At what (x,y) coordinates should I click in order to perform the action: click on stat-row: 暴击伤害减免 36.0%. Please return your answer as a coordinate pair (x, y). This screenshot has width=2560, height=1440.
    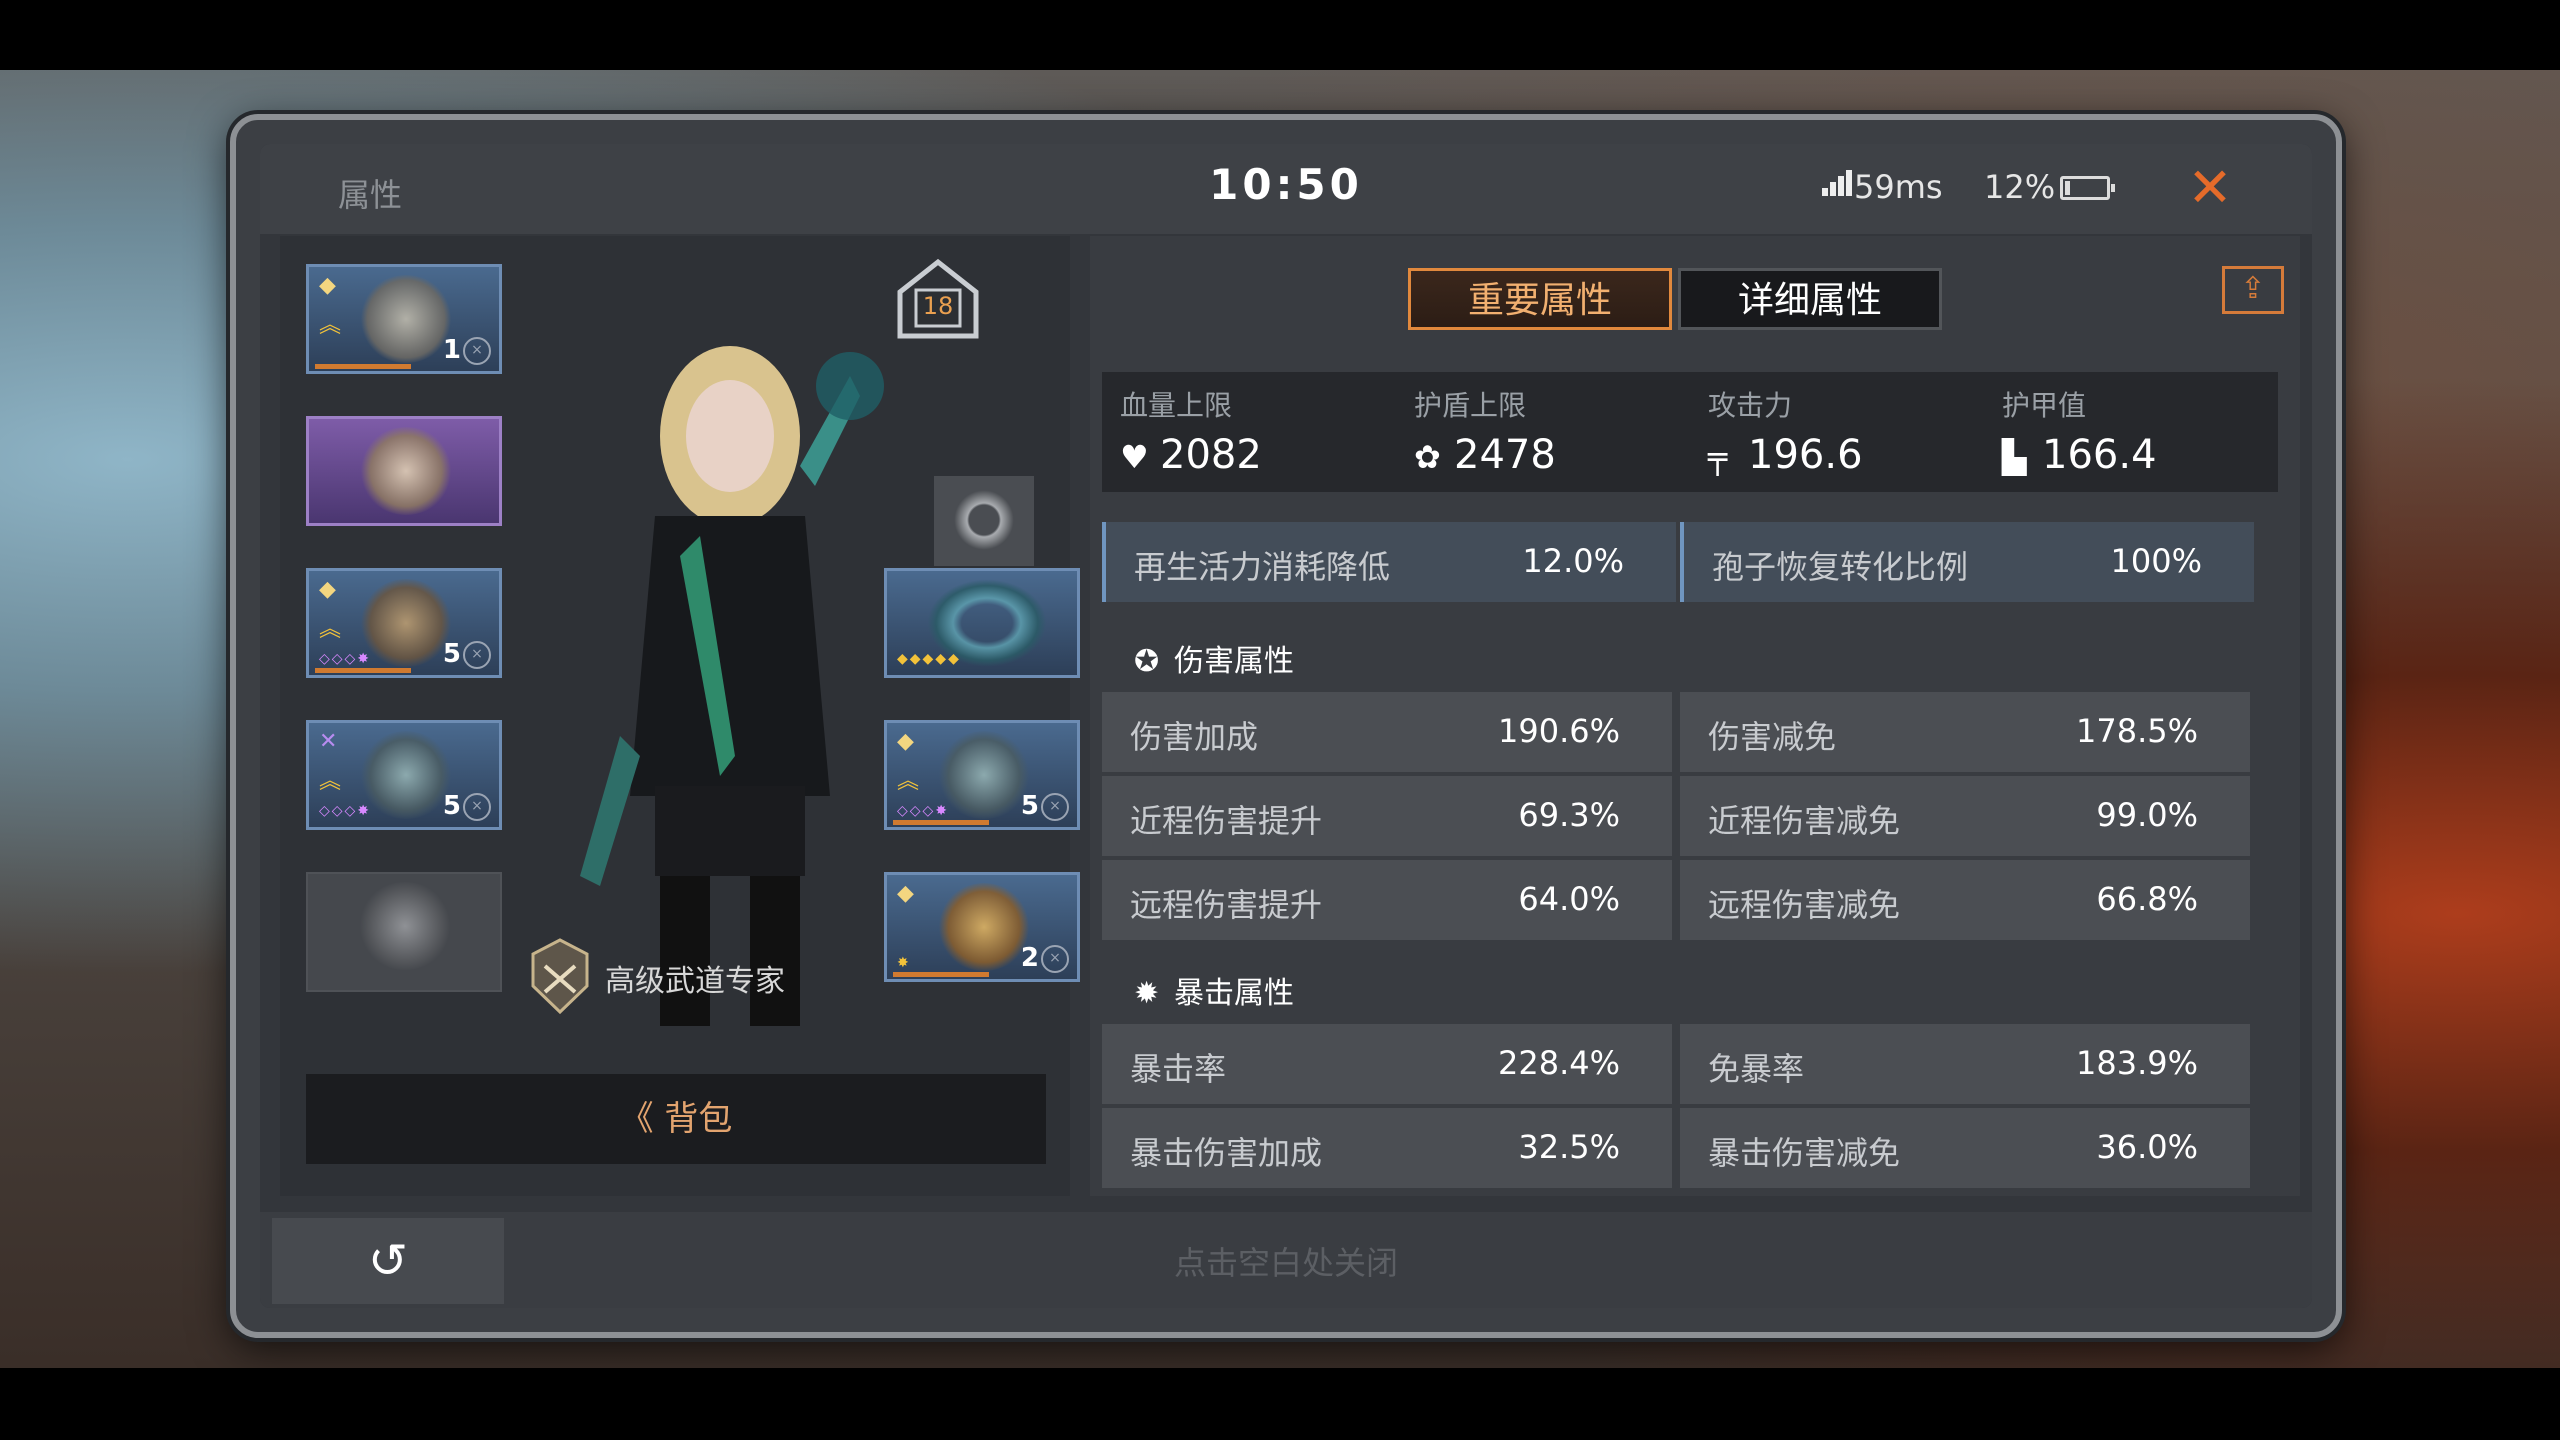
    Looking at the image, I should click on (1965, 1148).